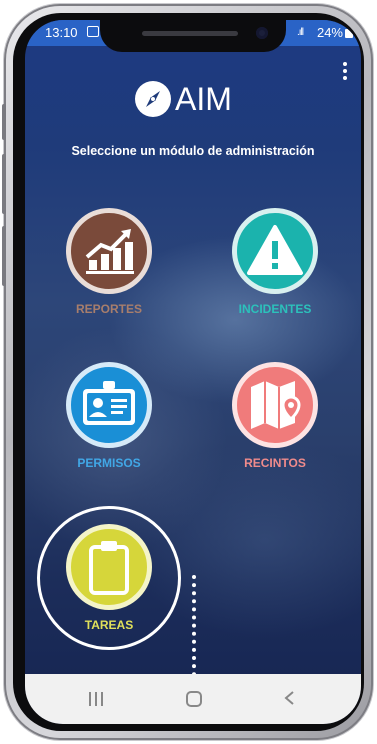 This screenshot has height=744, width=377. What do you see at coordinates (275, 463) in the screenshot?
I see `recintos-label: RECINTOS` at bounding box center [275, 463].